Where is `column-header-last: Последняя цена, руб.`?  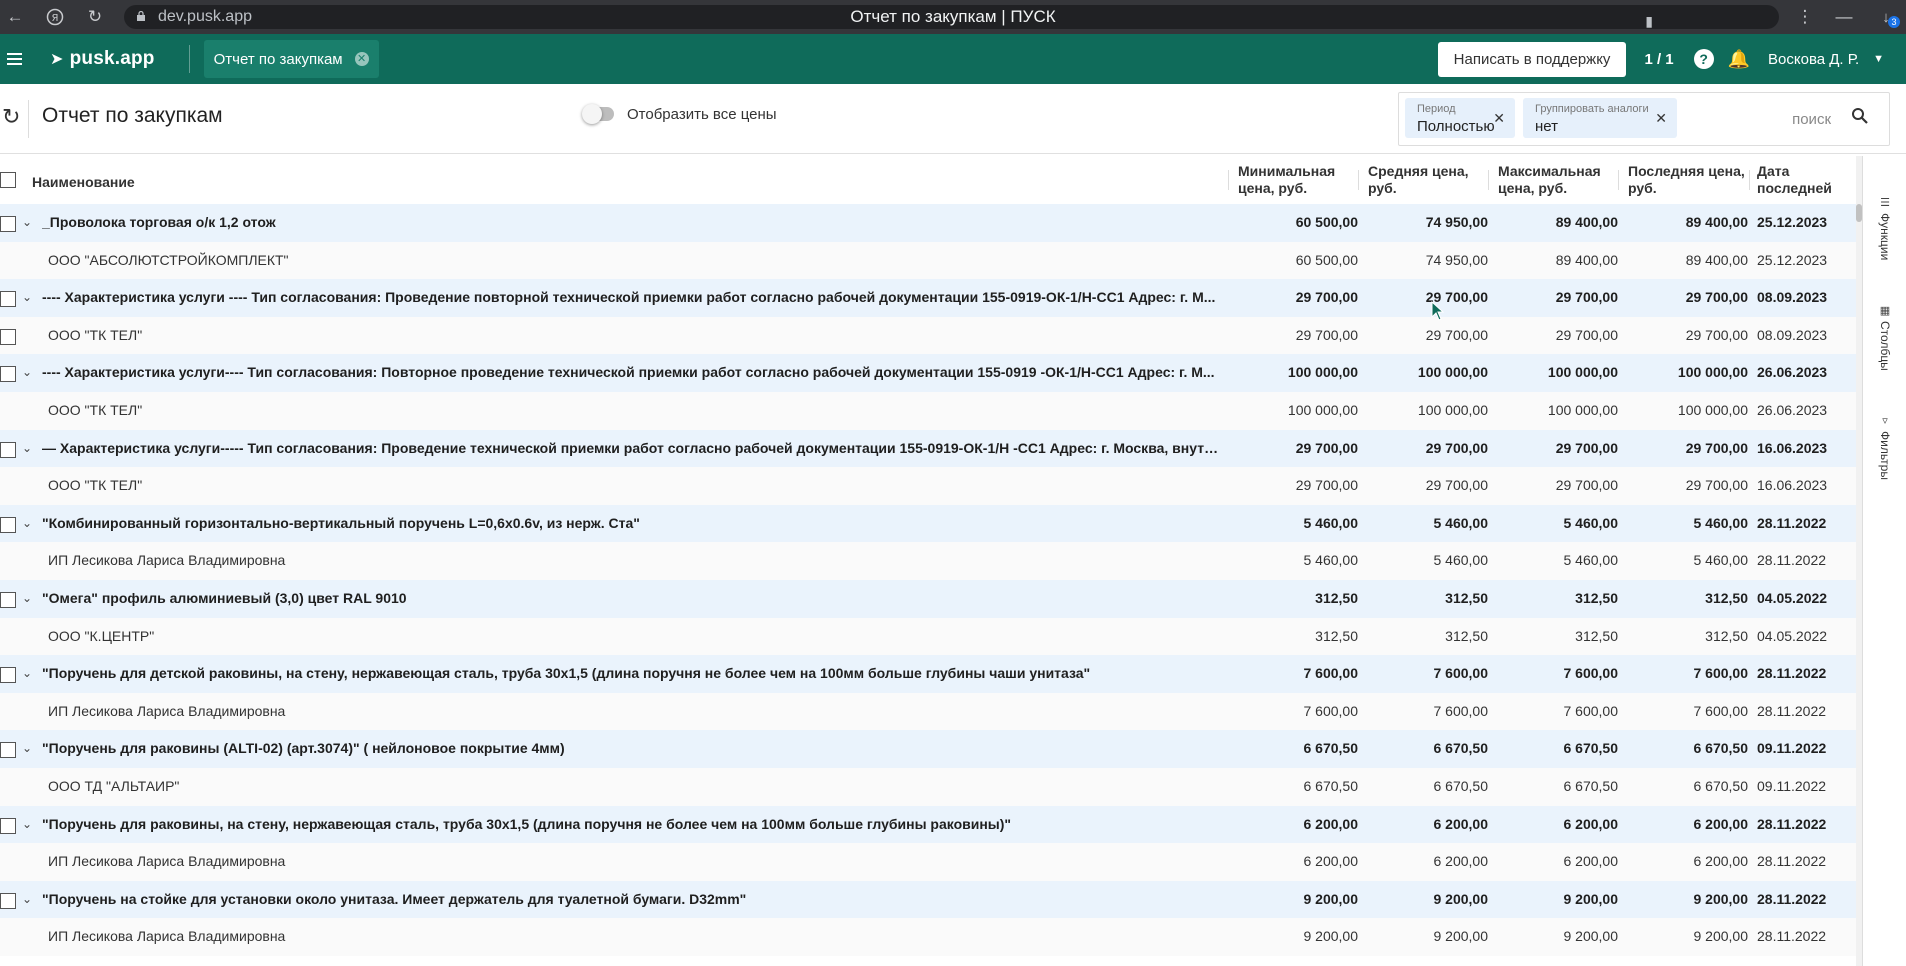
column-header-last: Последняя цена, руб. is located at coordinates (1686, 180).